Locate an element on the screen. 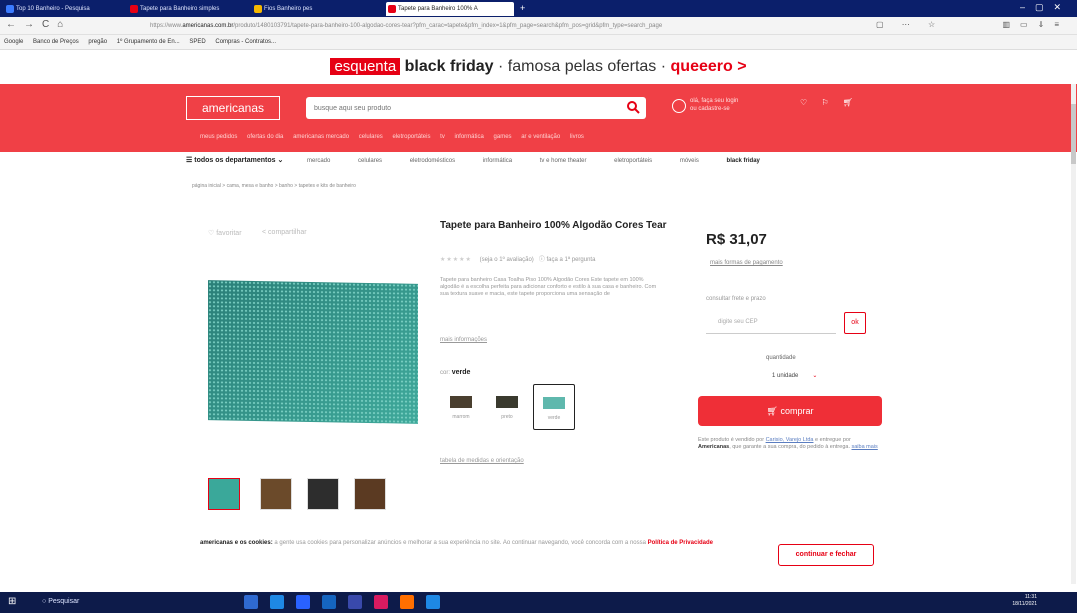 The height and width of the screenshot is (613, 1077). submenu-item: eletroportáteis is located at coordinates (411, 137).